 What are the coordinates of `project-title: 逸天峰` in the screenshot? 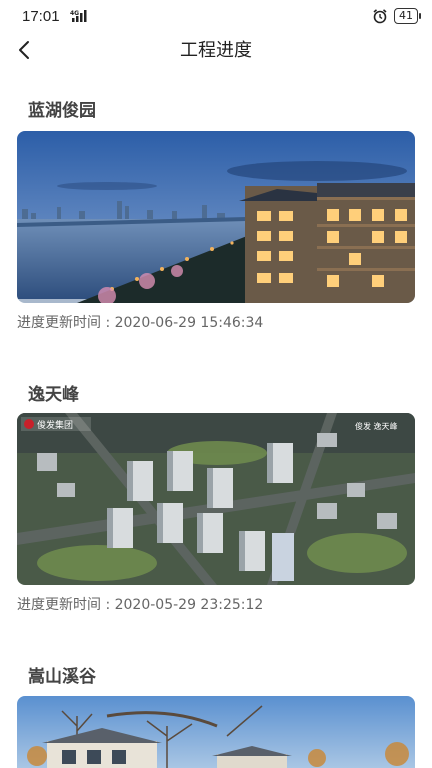 It's located at (53, 395).